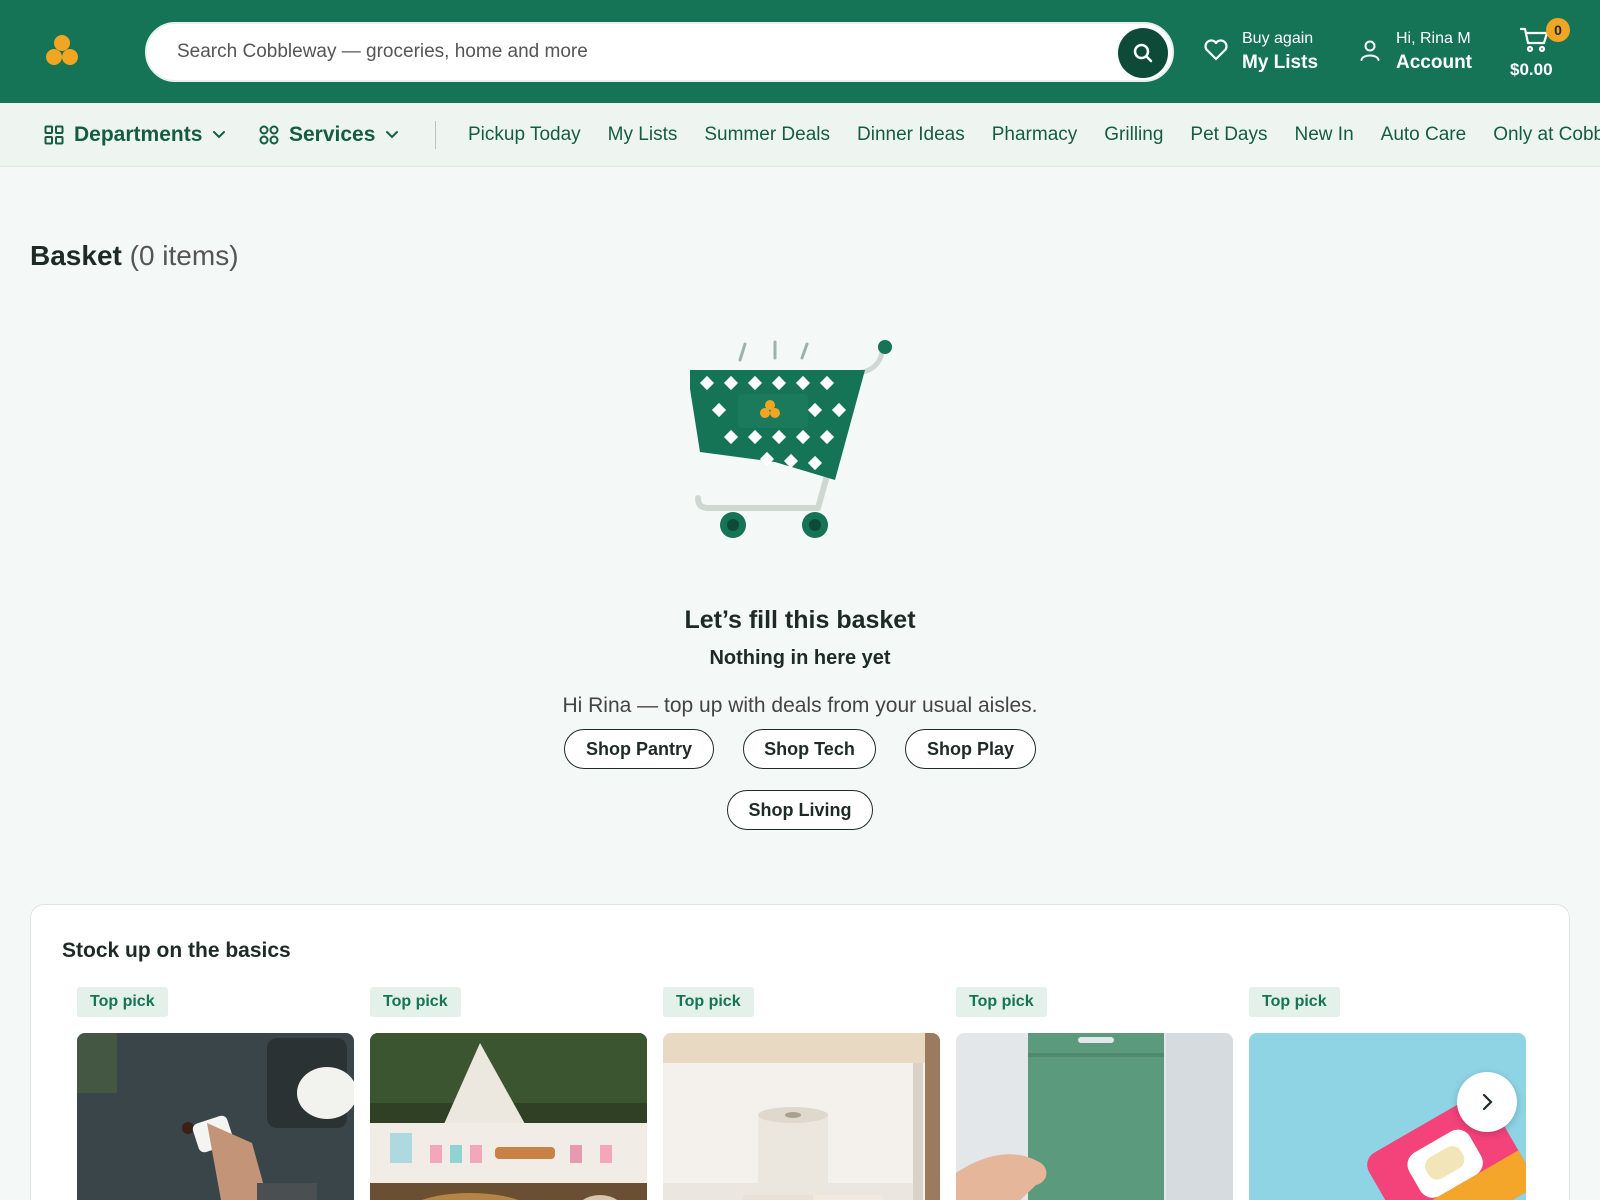  I want to click on product-image-picnic-table, so click(508, 1116).